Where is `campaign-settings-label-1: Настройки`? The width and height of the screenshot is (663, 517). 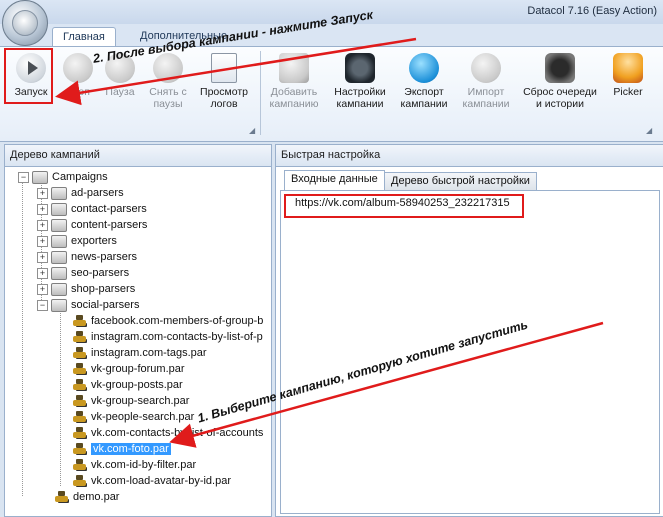
campaign-settings-label-1: Настройки is located at coordinates (360, 92).